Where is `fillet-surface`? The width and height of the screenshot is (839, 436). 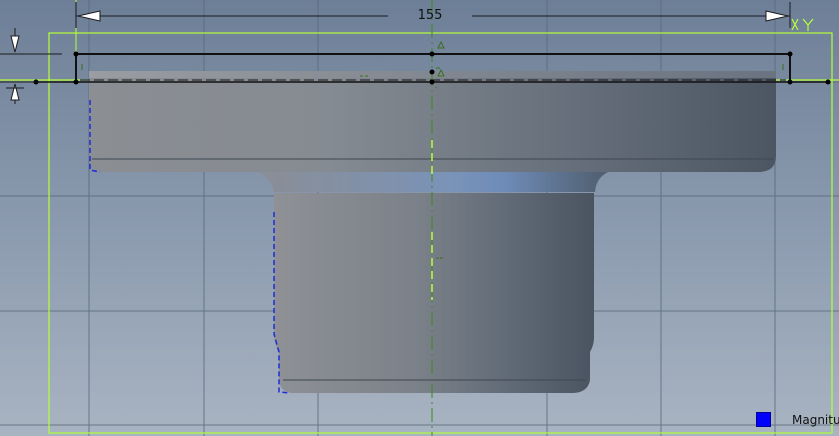 fillet-surface is located at coordinates (433, 182).